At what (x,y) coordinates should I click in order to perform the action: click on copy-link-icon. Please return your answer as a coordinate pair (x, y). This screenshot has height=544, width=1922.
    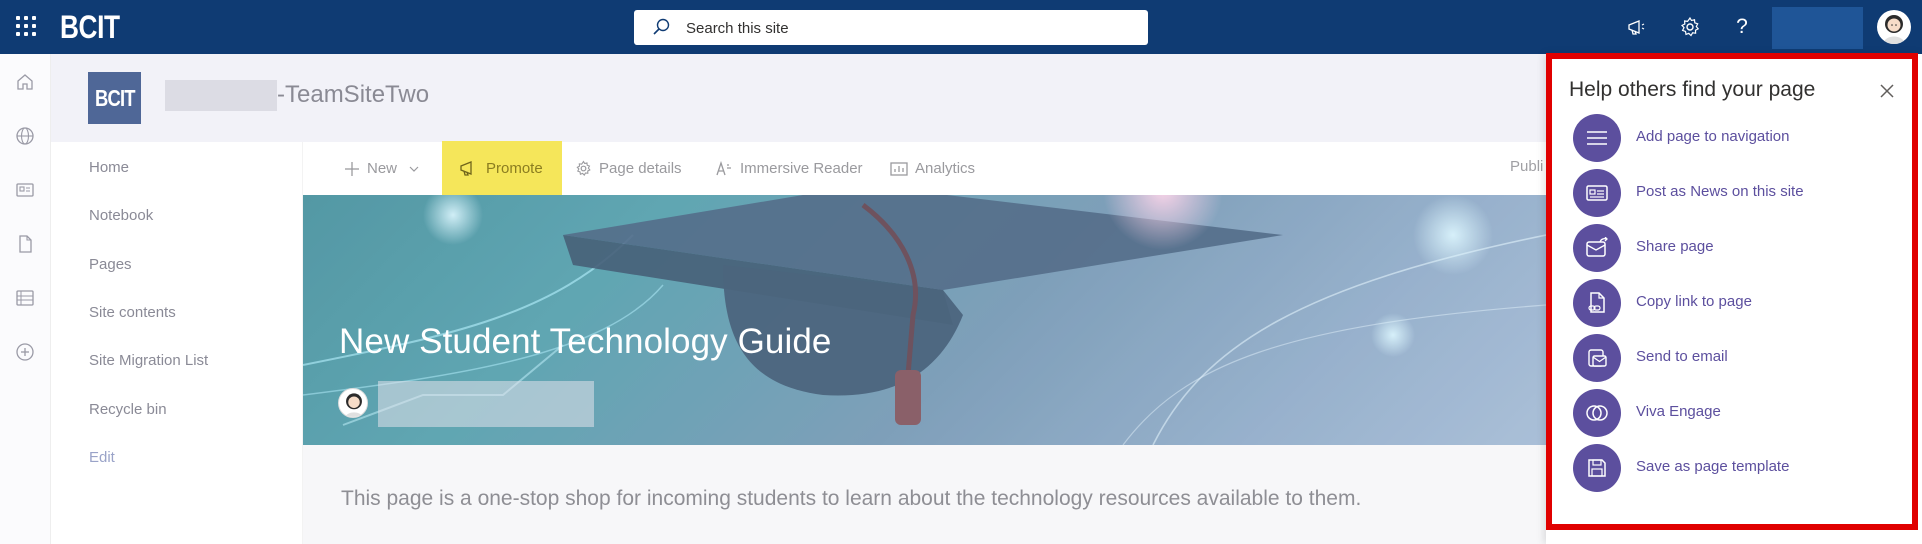
    Looking at the image, I should click on (1597, 303).